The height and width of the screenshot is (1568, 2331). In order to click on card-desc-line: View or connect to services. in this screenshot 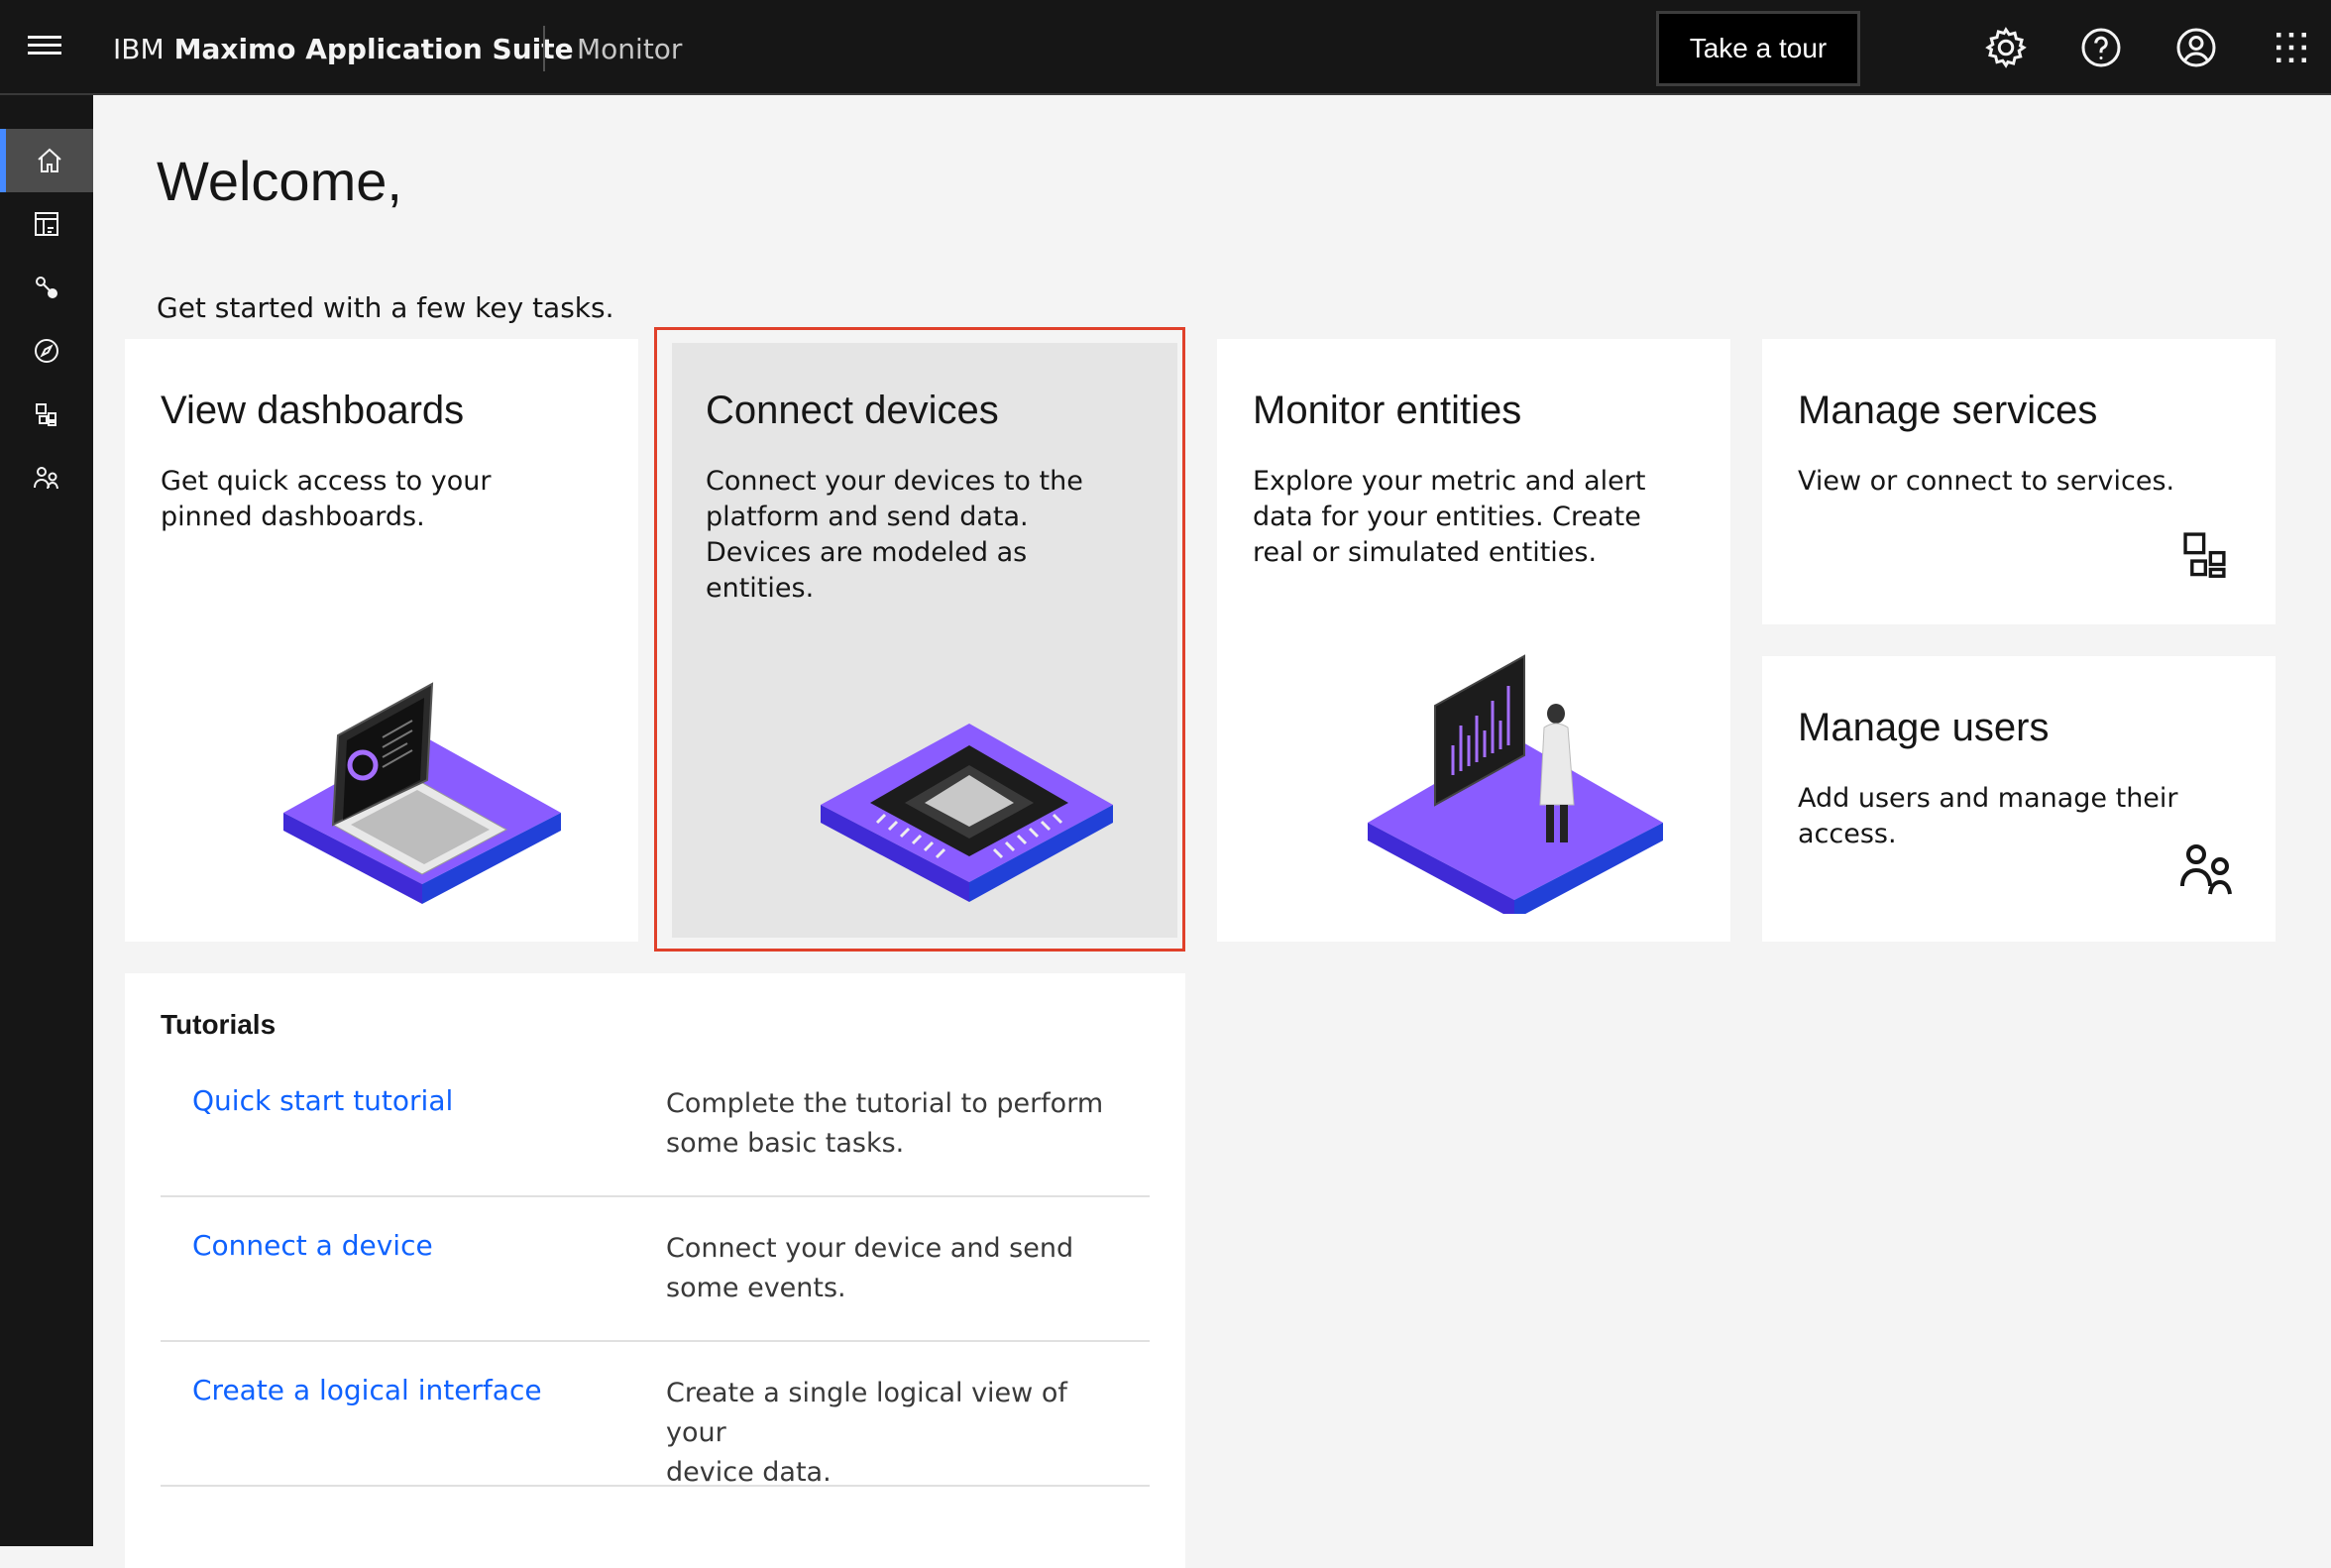, I will do `click(1986, 481)`.